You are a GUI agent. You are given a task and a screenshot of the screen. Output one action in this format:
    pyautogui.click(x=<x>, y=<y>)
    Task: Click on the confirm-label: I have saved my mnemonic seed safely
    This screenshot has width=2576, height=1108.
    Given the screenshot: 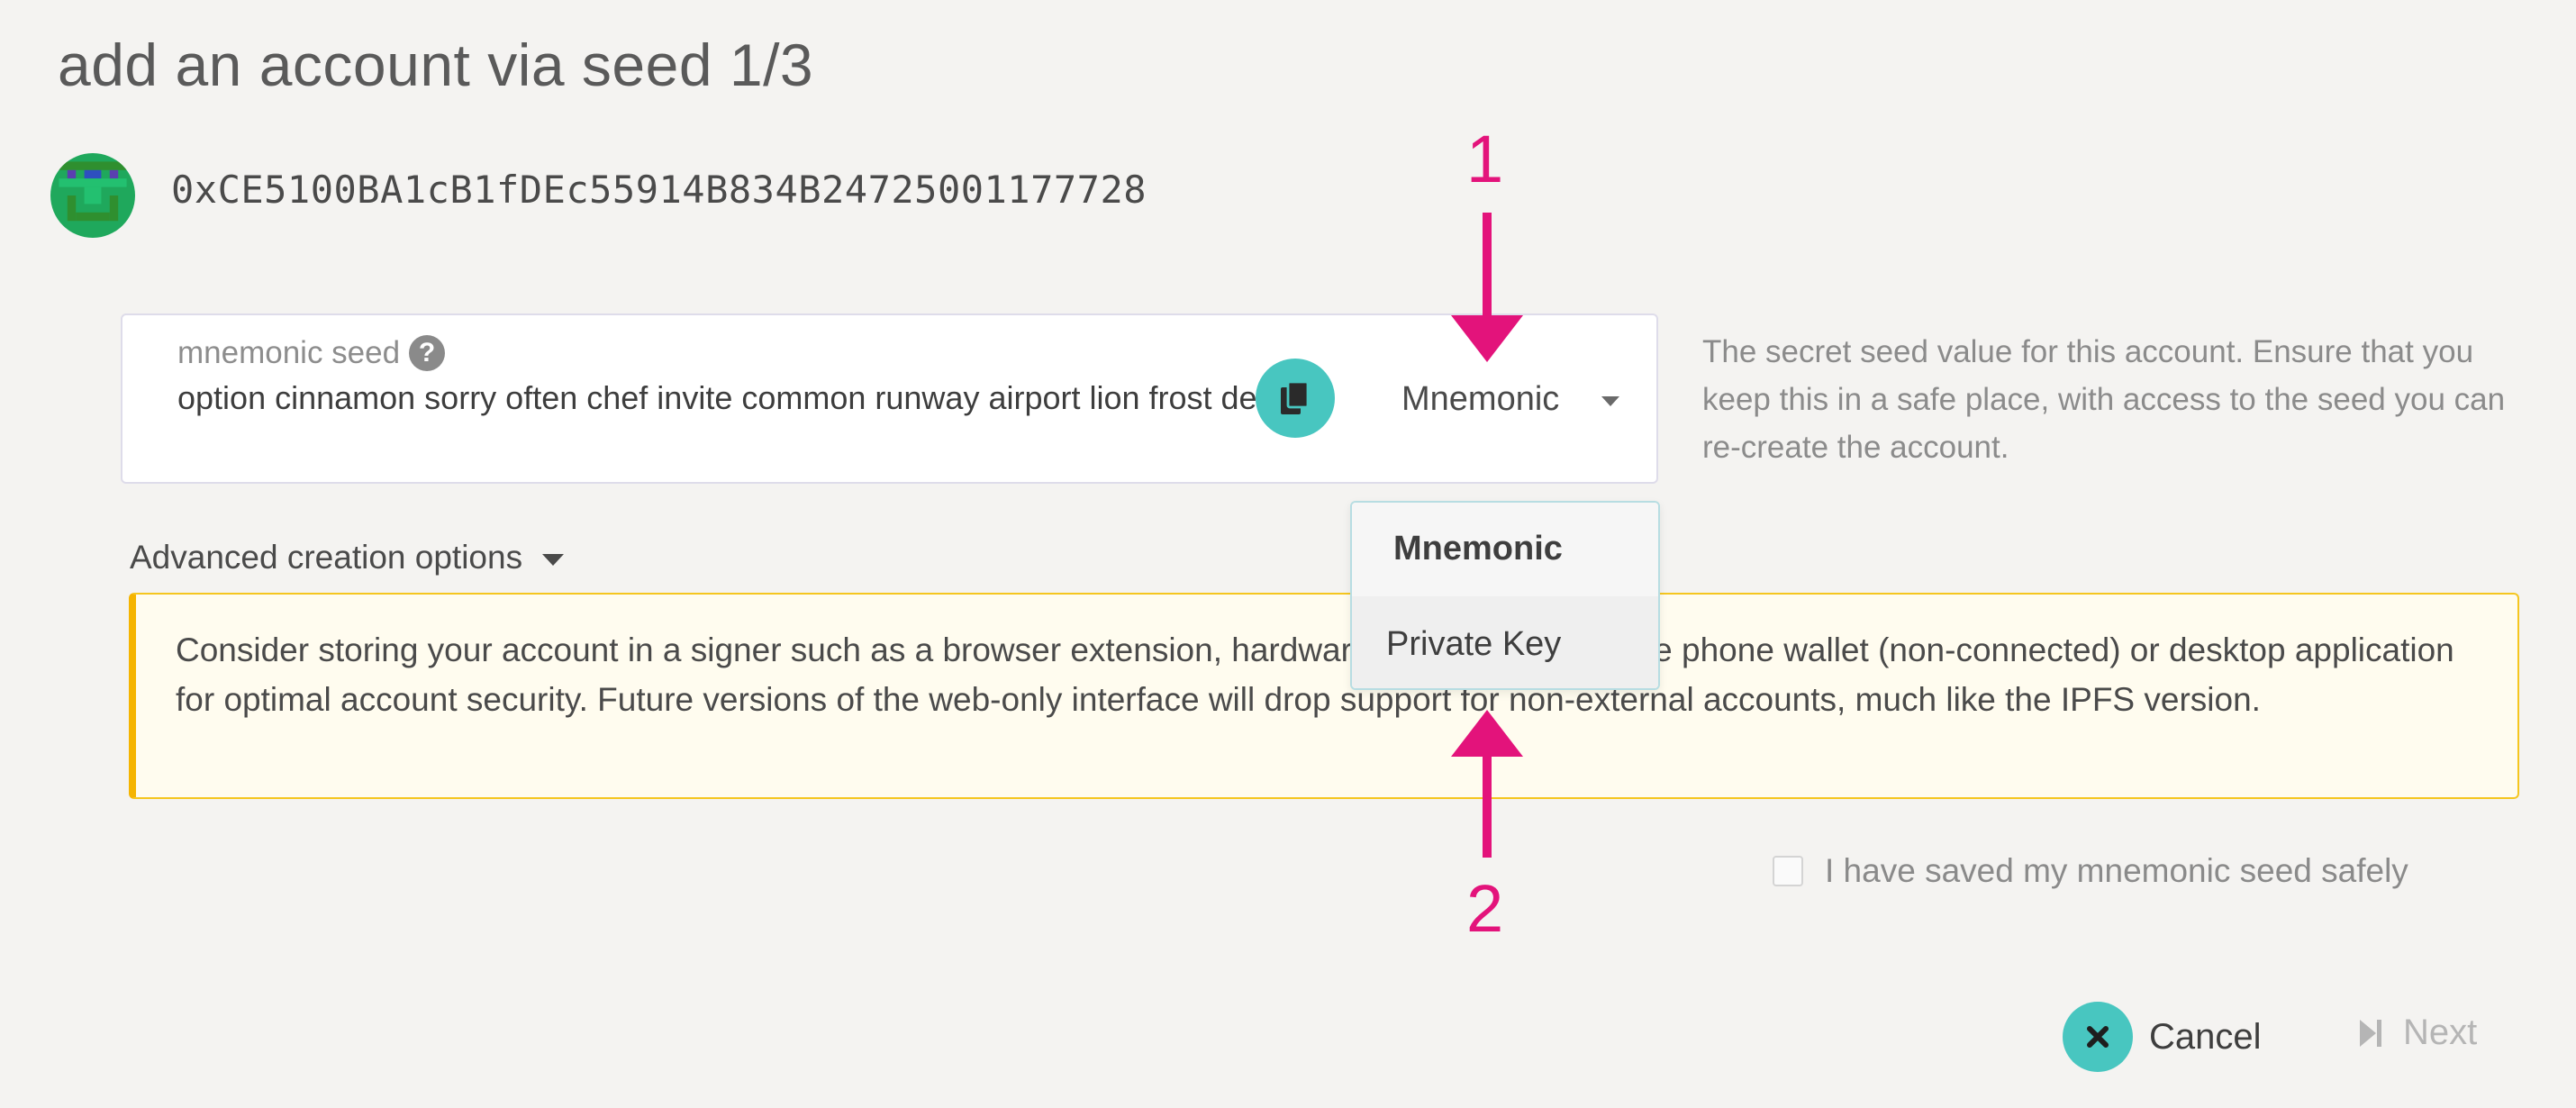 What is the action you would take?
    pyautogui.click(x=2116, y=870)
    